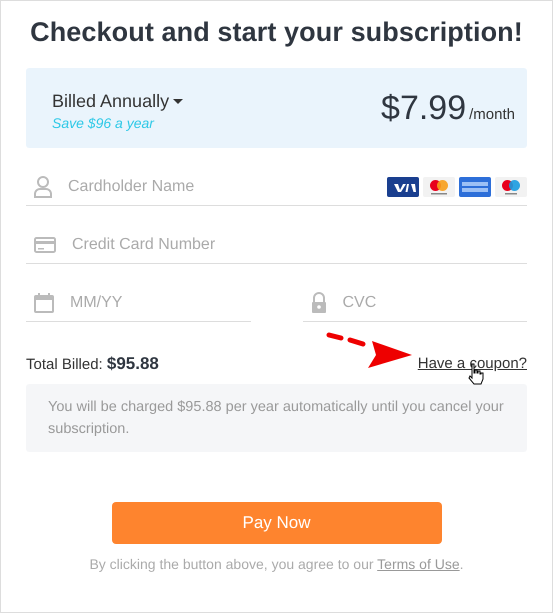 The height and width of the screenshot is (615, 555). Describe the element at coordinates (511, 186) in the screenshot. I see `maestro-card-icon` at that location.